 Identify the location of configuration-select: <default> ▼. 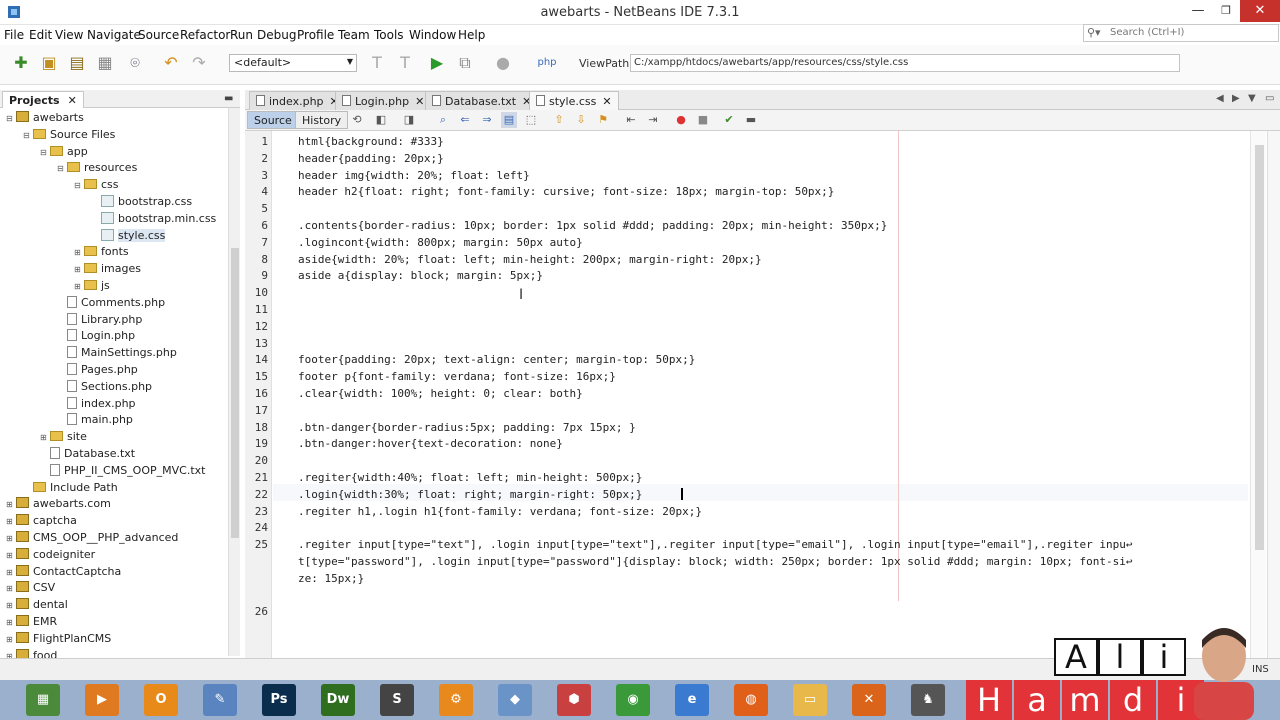
(293, 63).